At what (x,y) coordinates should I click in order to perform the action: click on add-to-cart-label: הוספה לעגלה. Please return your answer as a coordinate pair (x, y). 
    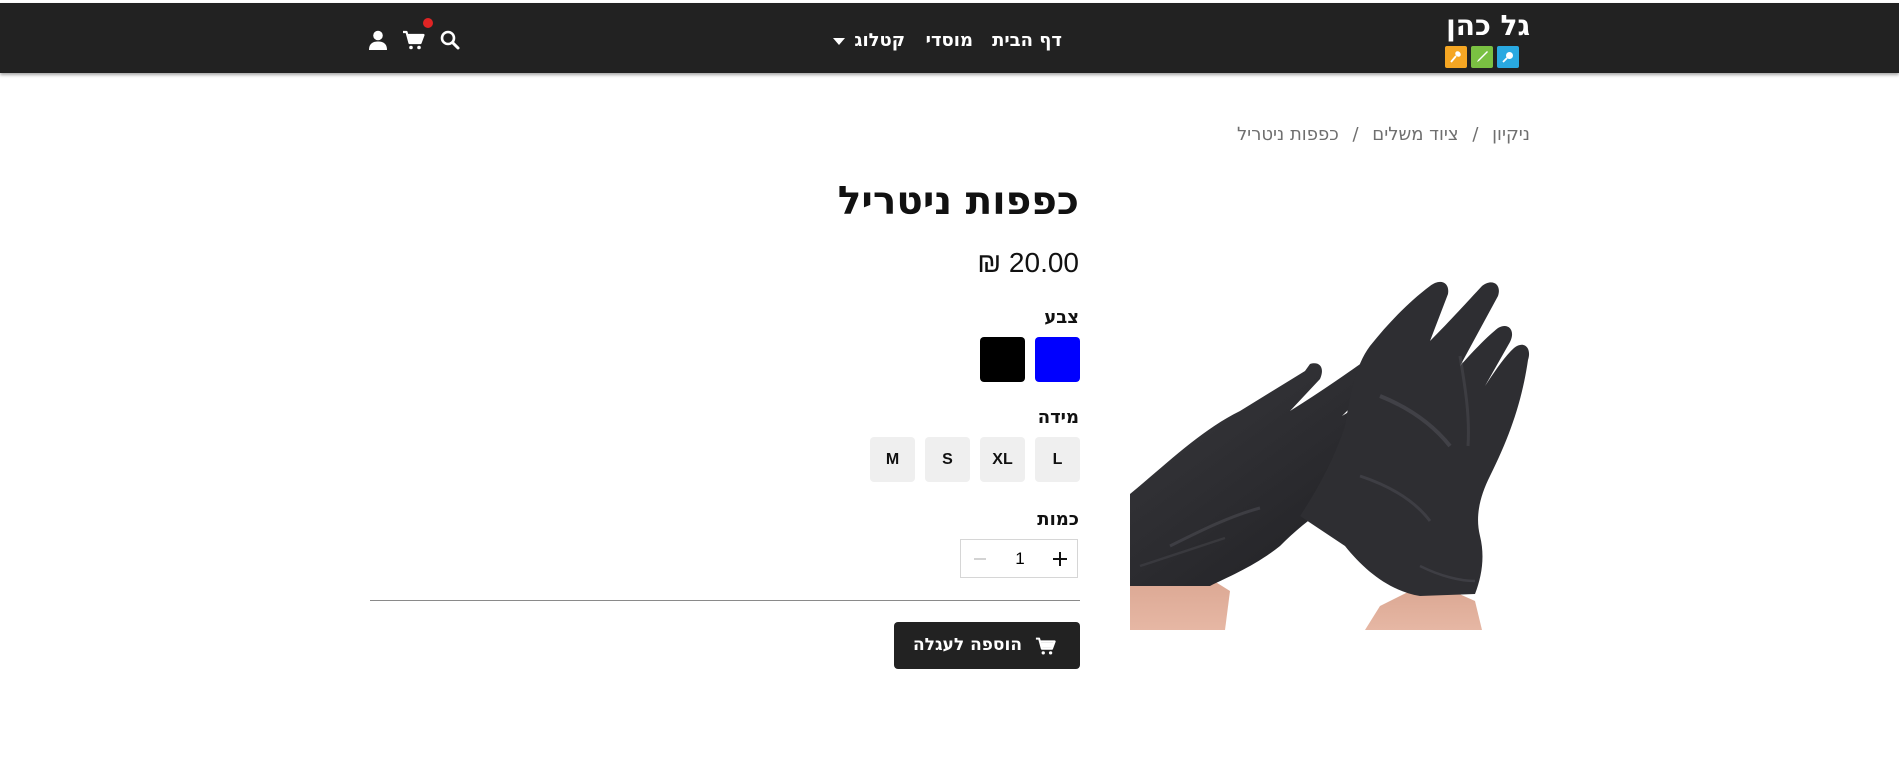
    Looking at the image, I should click on (967, 645).